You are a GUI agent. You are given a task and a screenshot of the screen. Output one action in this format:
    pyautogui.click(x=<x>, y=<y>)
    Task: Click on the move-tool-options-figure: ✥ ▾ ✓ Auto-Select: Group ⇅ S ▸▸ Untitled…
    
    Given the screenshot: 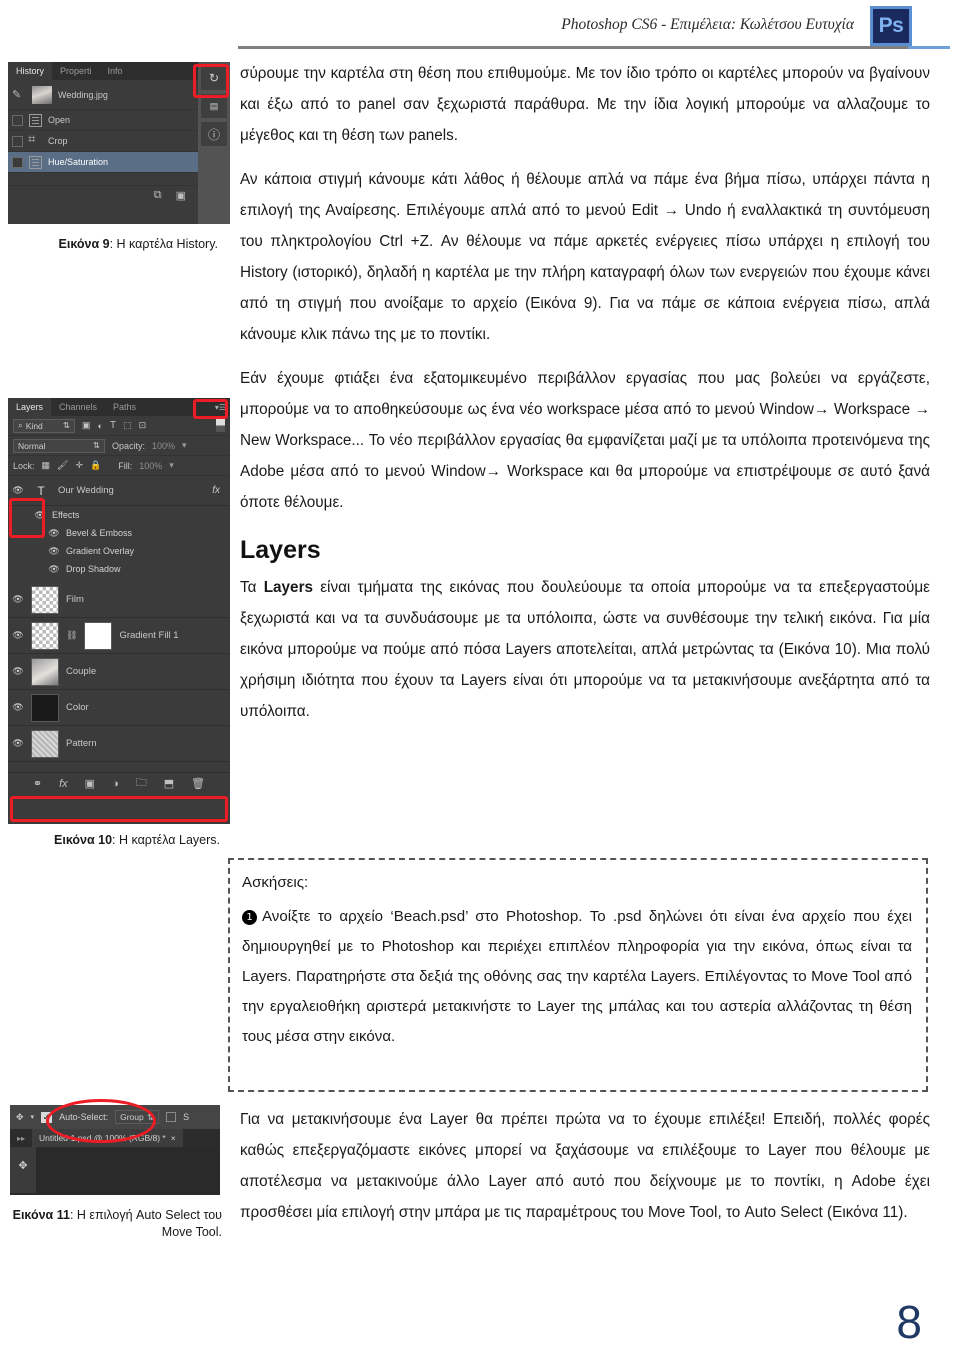 What is the action you would take?
    pyautogui.click(x=115, y=1147)
    